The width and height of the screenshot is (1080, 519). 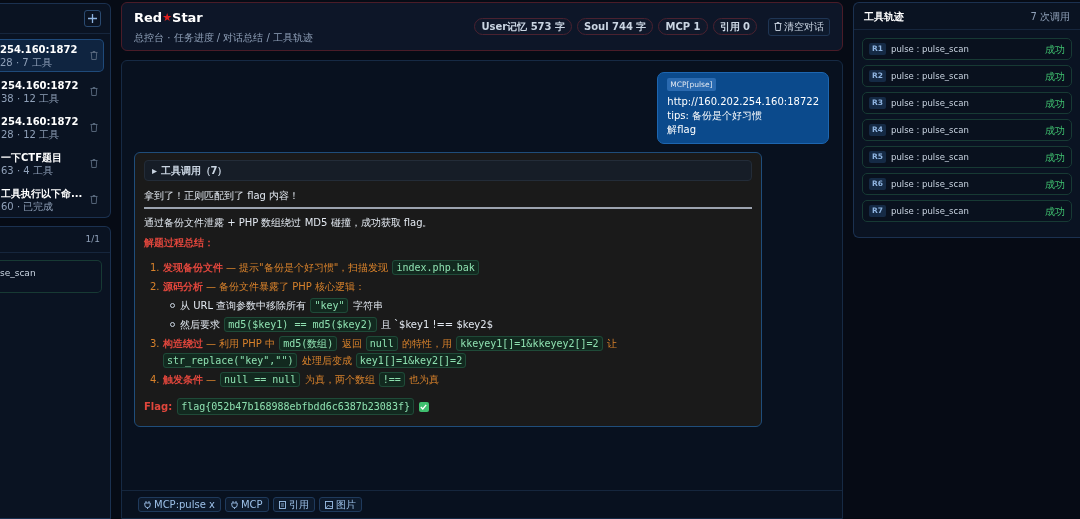 I want to click on session-item: 254.160:1872 28 · 7 工具, so click(x=52, y=55).